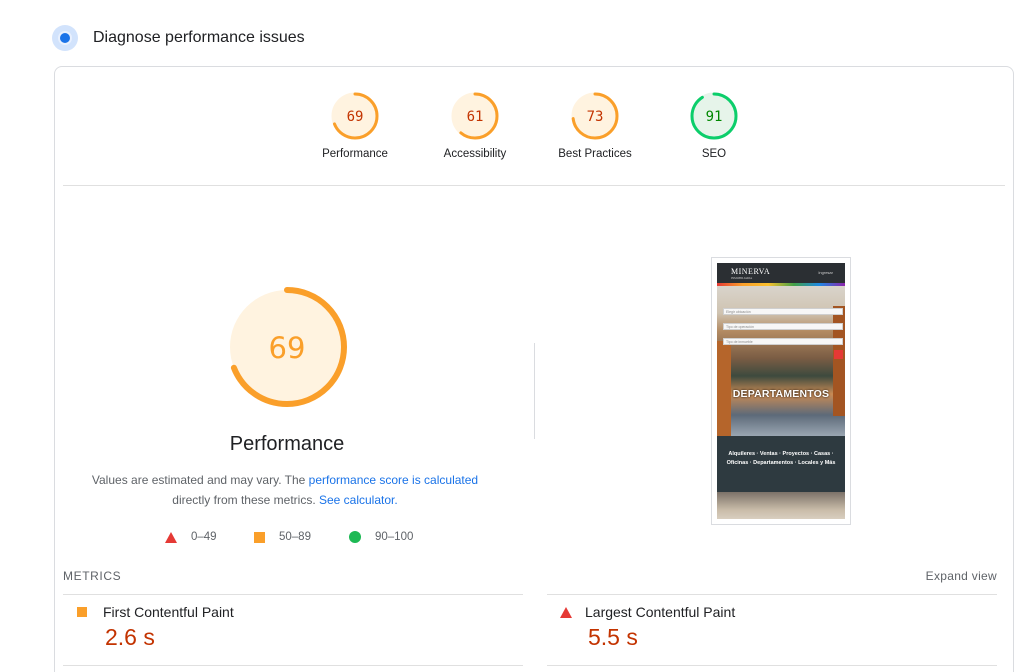 This screenshot has height=672, width=1030. Describe the element at coordinates (65, 38) in the screenshot. I see `lighthouse-icon` at that location.